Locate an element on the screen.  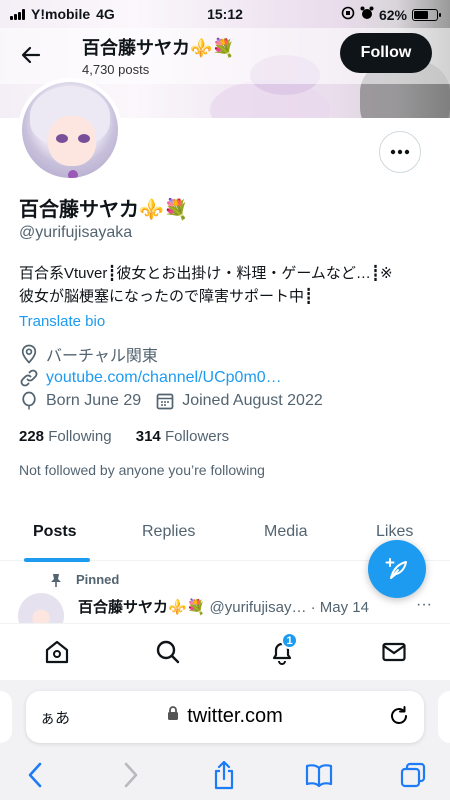
back-button is located at coordinates (31, 55).